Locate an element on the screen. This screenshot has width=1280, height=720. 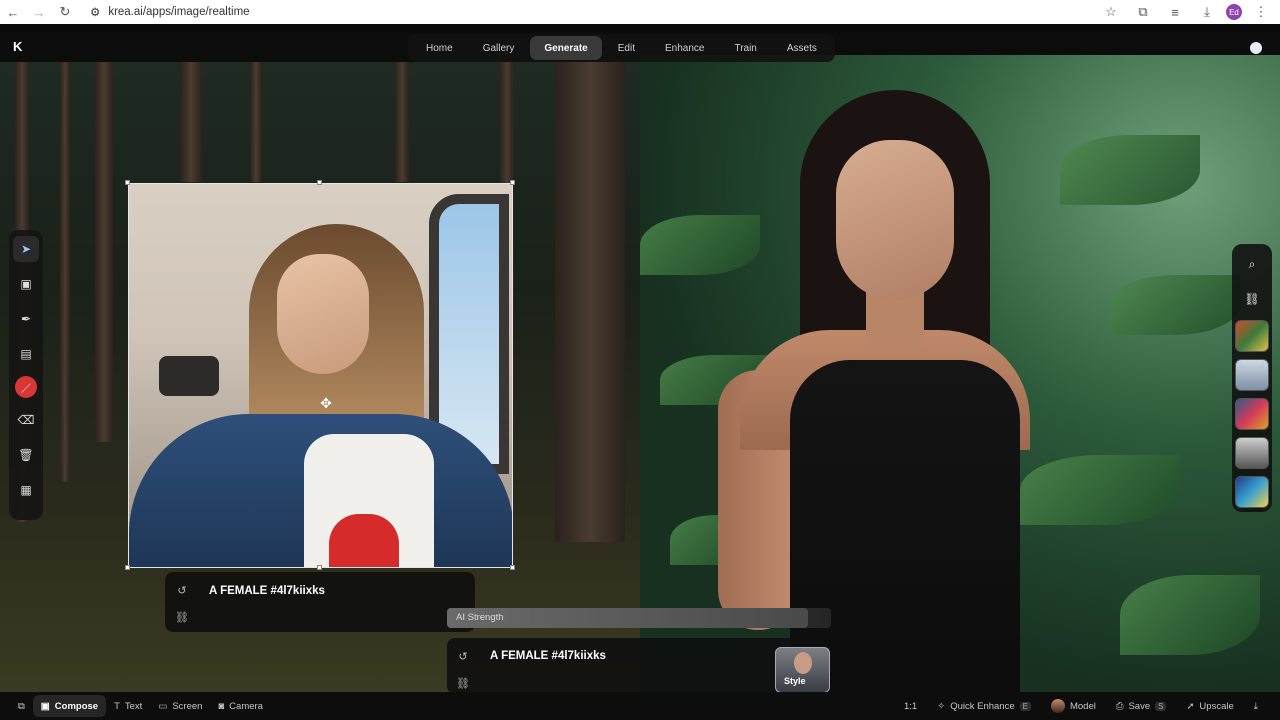
save-button: ⎙ Save S is located at coordinates (1141, 706).